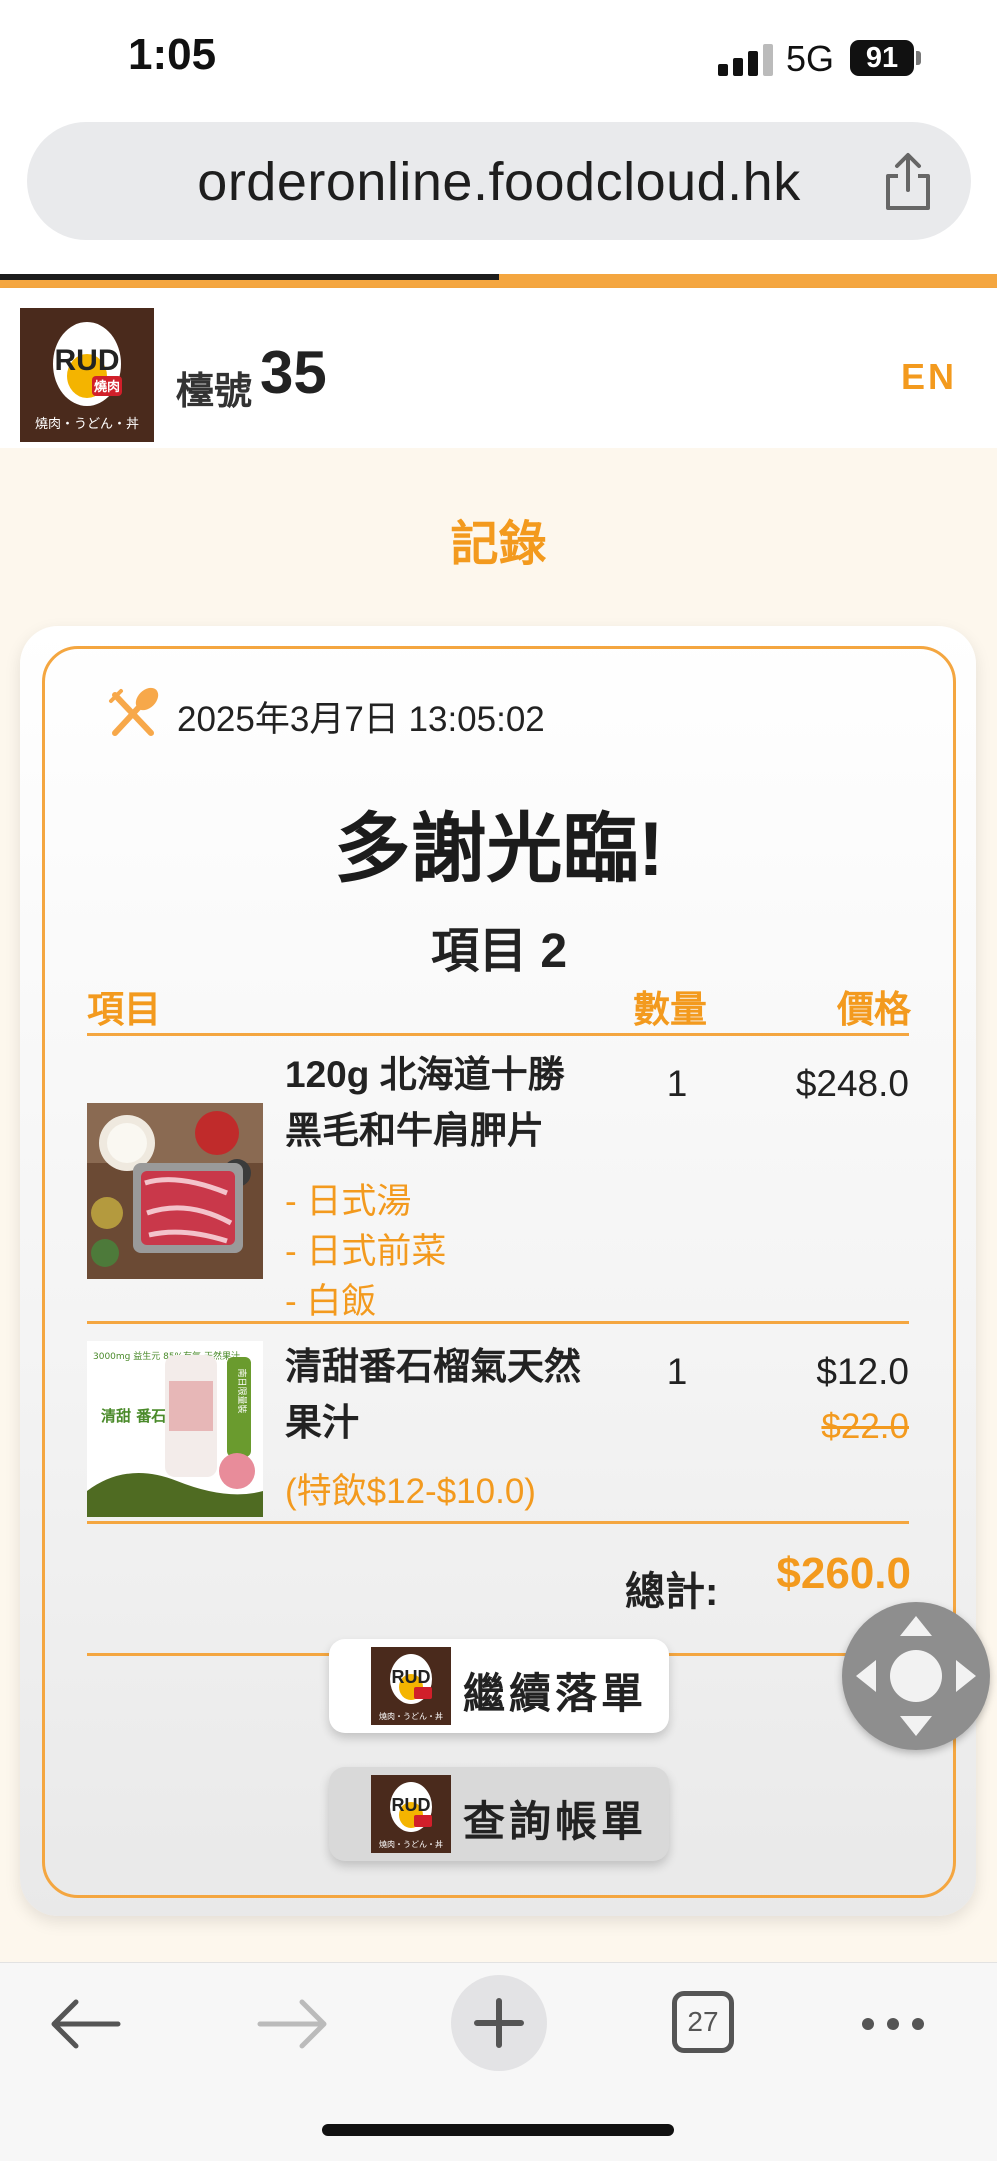 This screenshot has width=997, height=2161. What do you see at coordinates (293, 2024) in the screenshot?
I see `forward-arrow-icon` at bounding box center [293, 2024].